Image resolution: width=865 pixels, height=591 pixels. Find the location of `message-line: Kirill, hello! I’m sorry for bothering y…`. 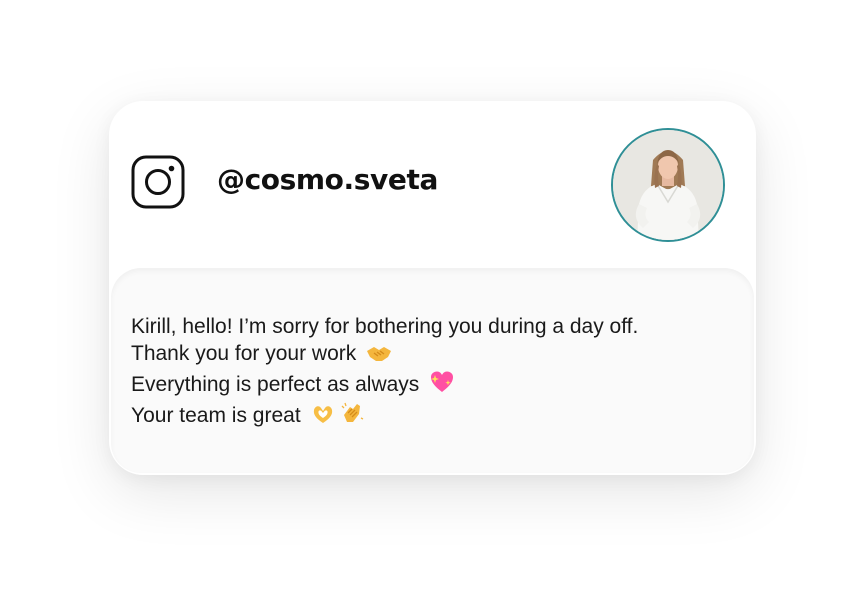

message-line: Kirill, hello! I’m sorry for bothering y… is located at coordinates (384, 326).